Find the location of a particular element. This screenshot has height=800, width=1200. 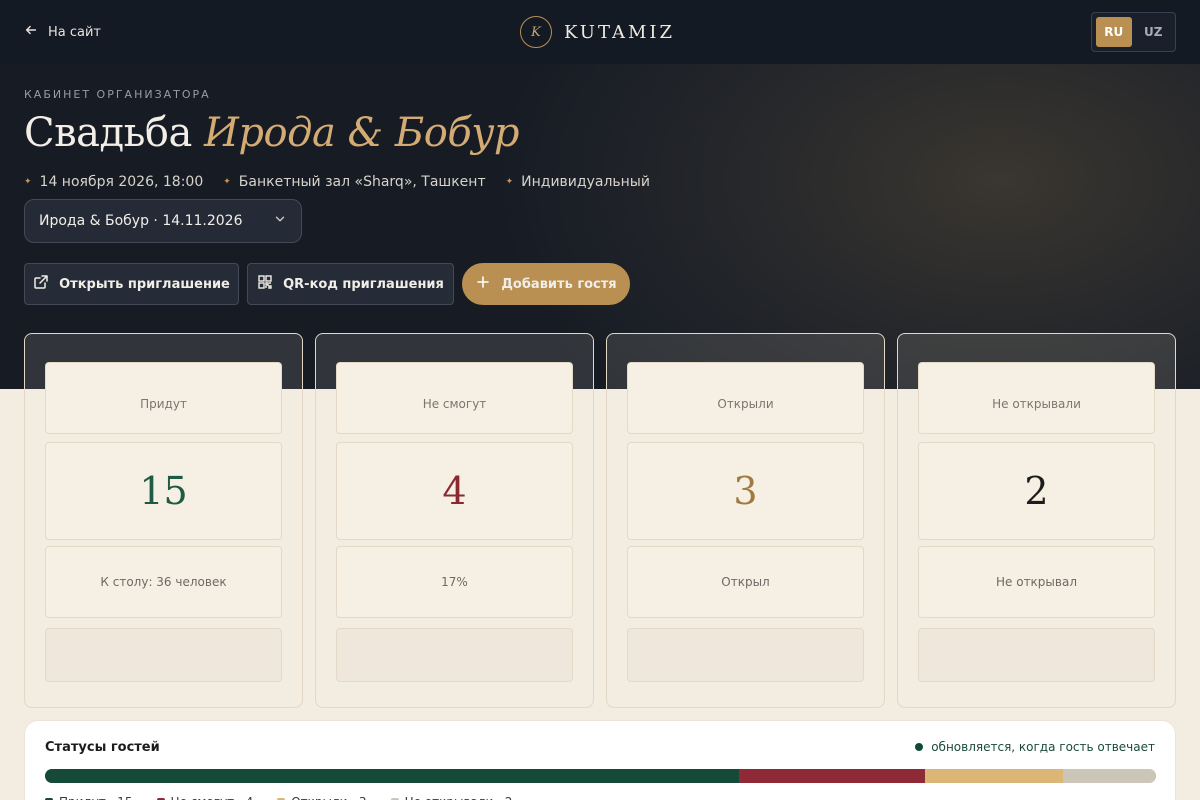

stat-label: Придут is located at coordinates (163, 398).